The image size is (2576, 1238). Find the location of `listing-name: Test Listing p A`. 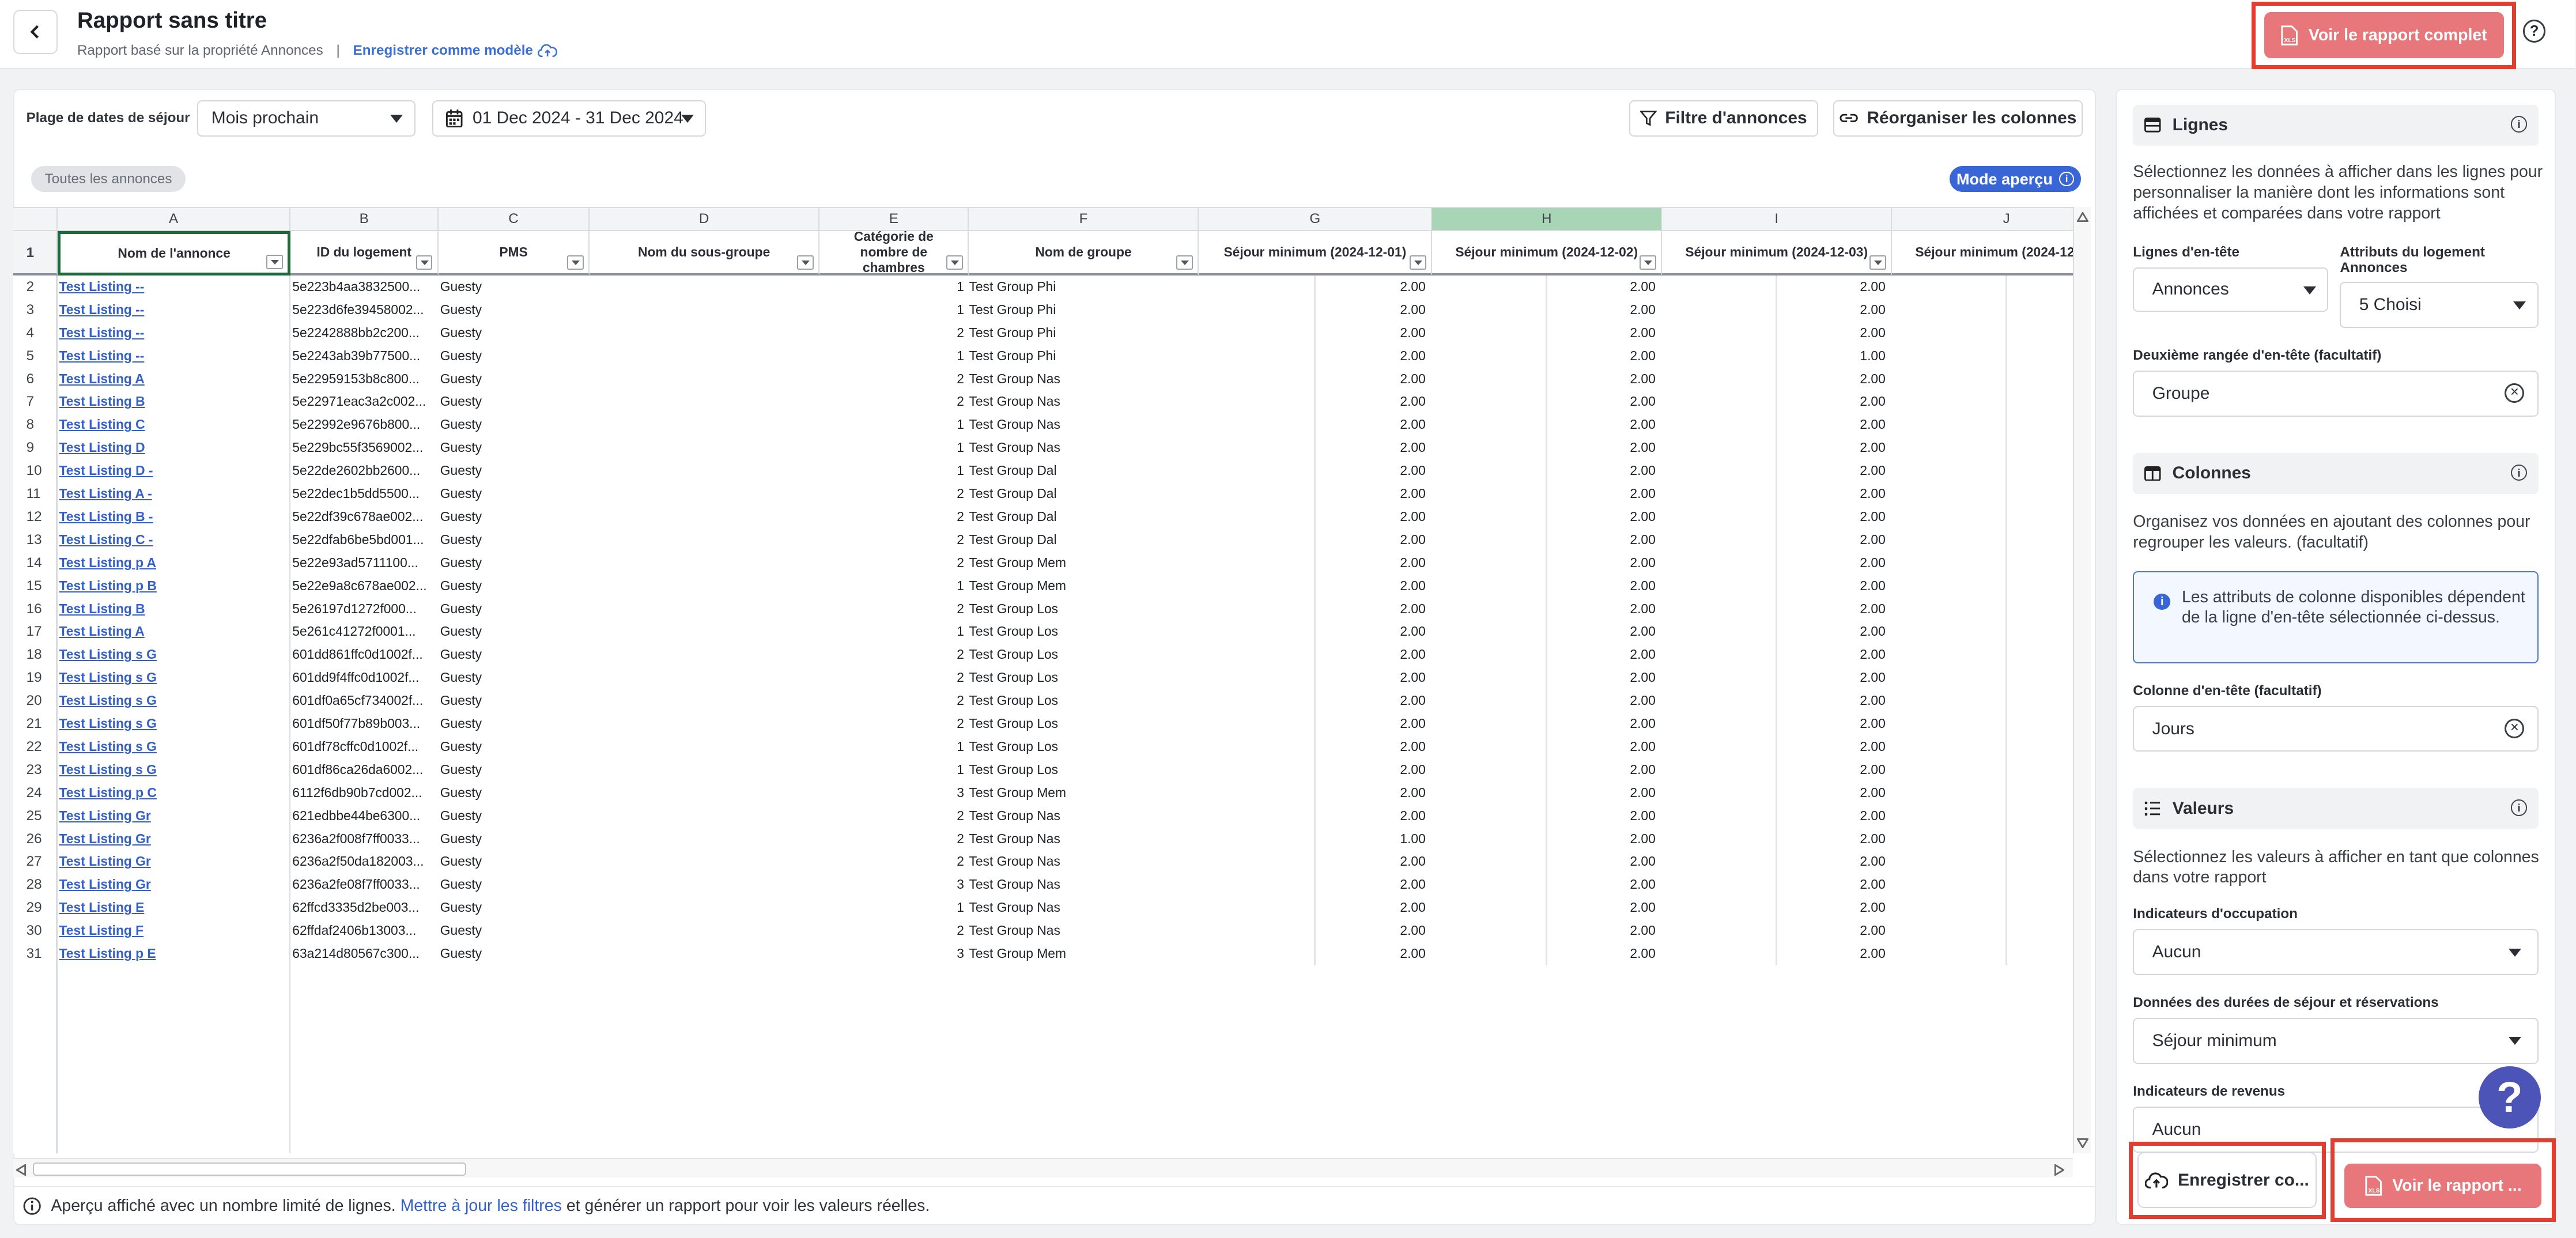

listing-name: Test Listing p A is located at coordinates (107, 562).